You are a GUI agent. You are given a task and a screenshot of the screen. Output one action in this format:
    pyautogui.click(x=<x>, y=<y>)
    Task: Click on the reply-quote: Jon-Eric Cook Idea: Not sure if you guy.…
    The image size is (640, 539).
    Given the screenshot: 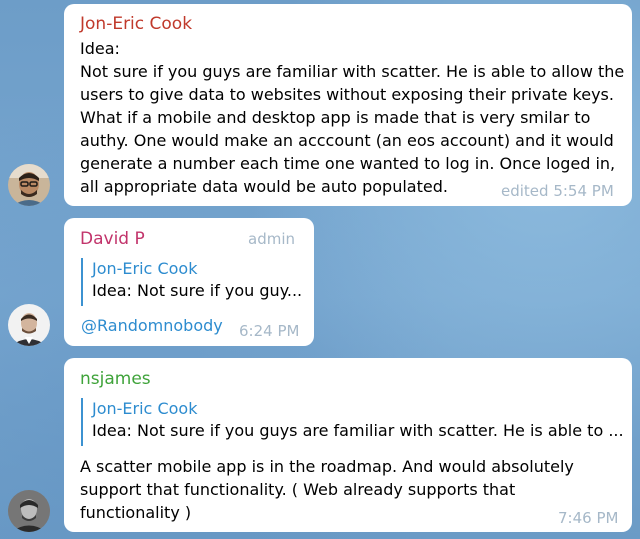 What is the action you would take?
    pyautogui.click(x=192, y=282)
    